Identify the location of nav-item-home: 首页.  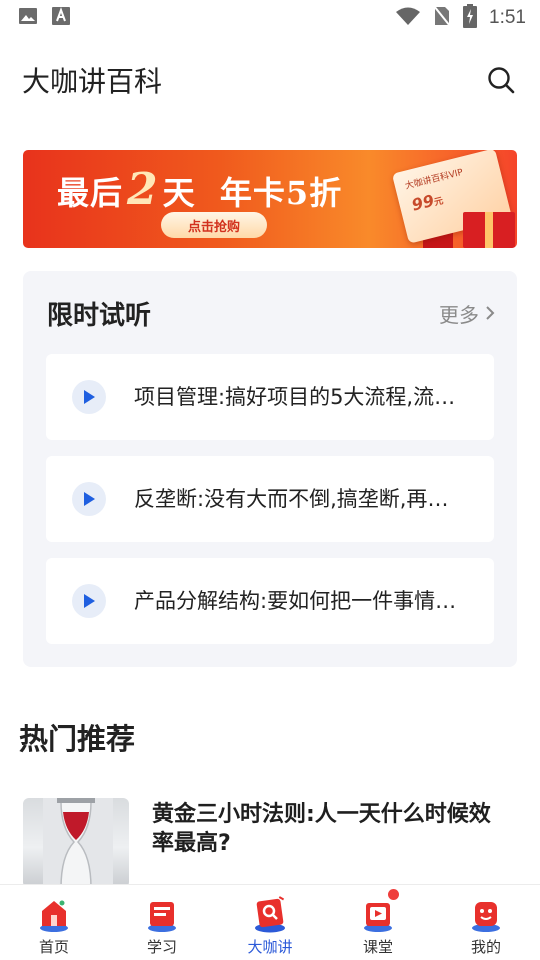
(54, 922).